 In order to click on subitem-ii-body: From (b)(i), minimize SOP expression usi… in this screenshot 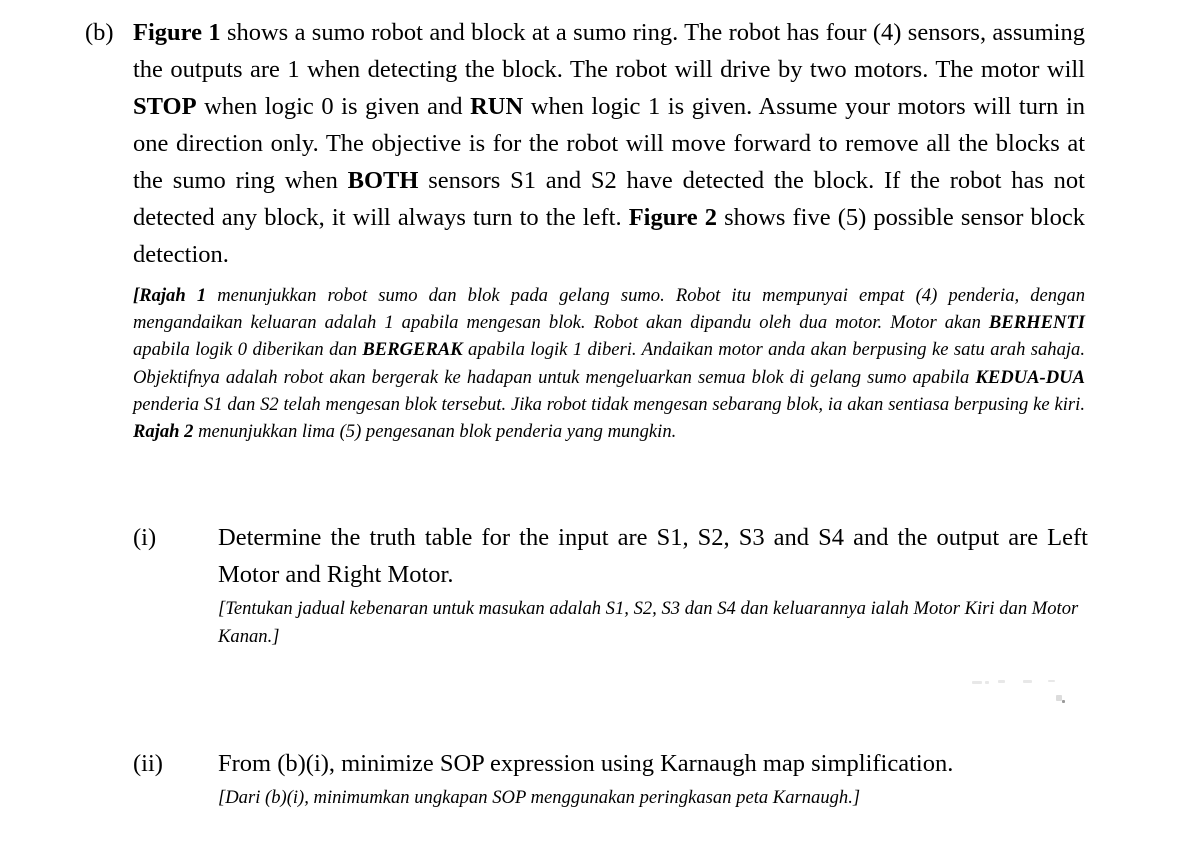, I will do `click(653, 778)`.